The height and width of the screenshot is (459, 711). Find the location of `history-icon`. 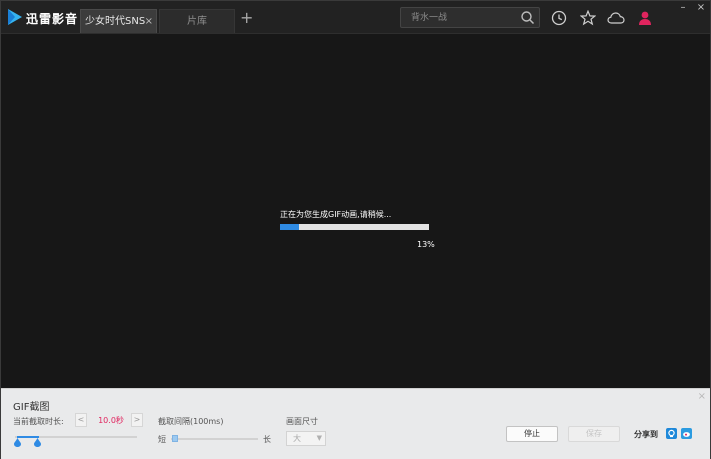

history-icon is located at coordinates (559, 18).